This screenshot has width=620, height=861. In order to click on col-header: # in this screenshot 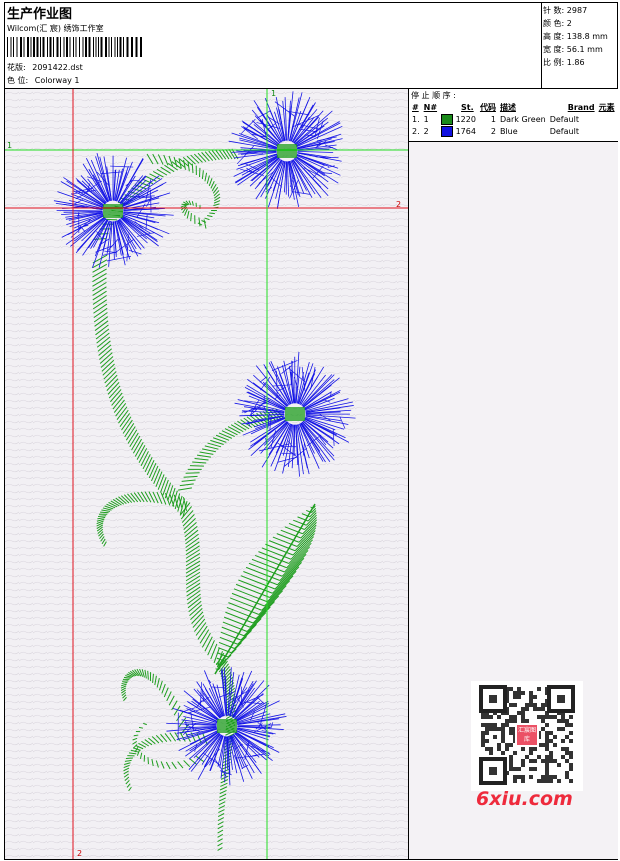, I will do `click(415, 107)`.